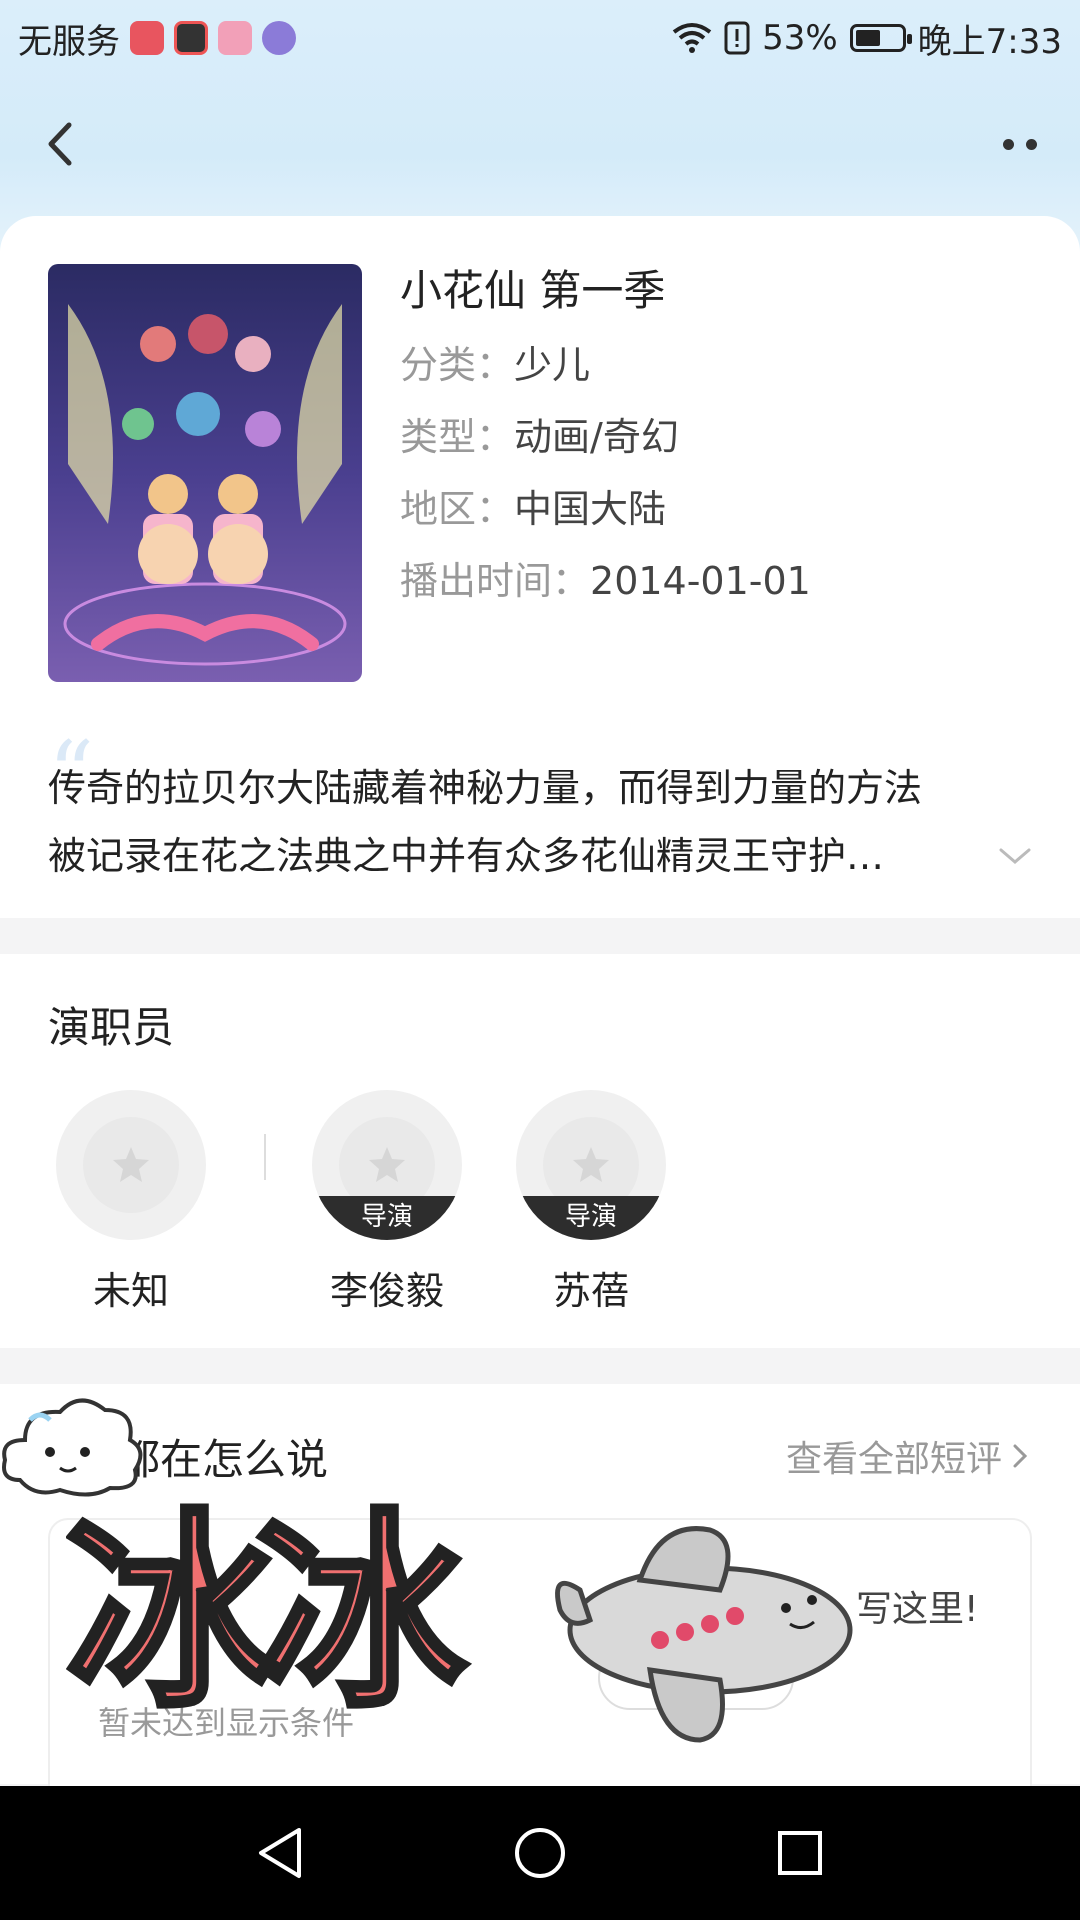 This screenshot has width=1080, height=1920. Describe the element at coordinates (596, 437) in the screenshot. I see `genre-value: 动画/奇幻` at that location.